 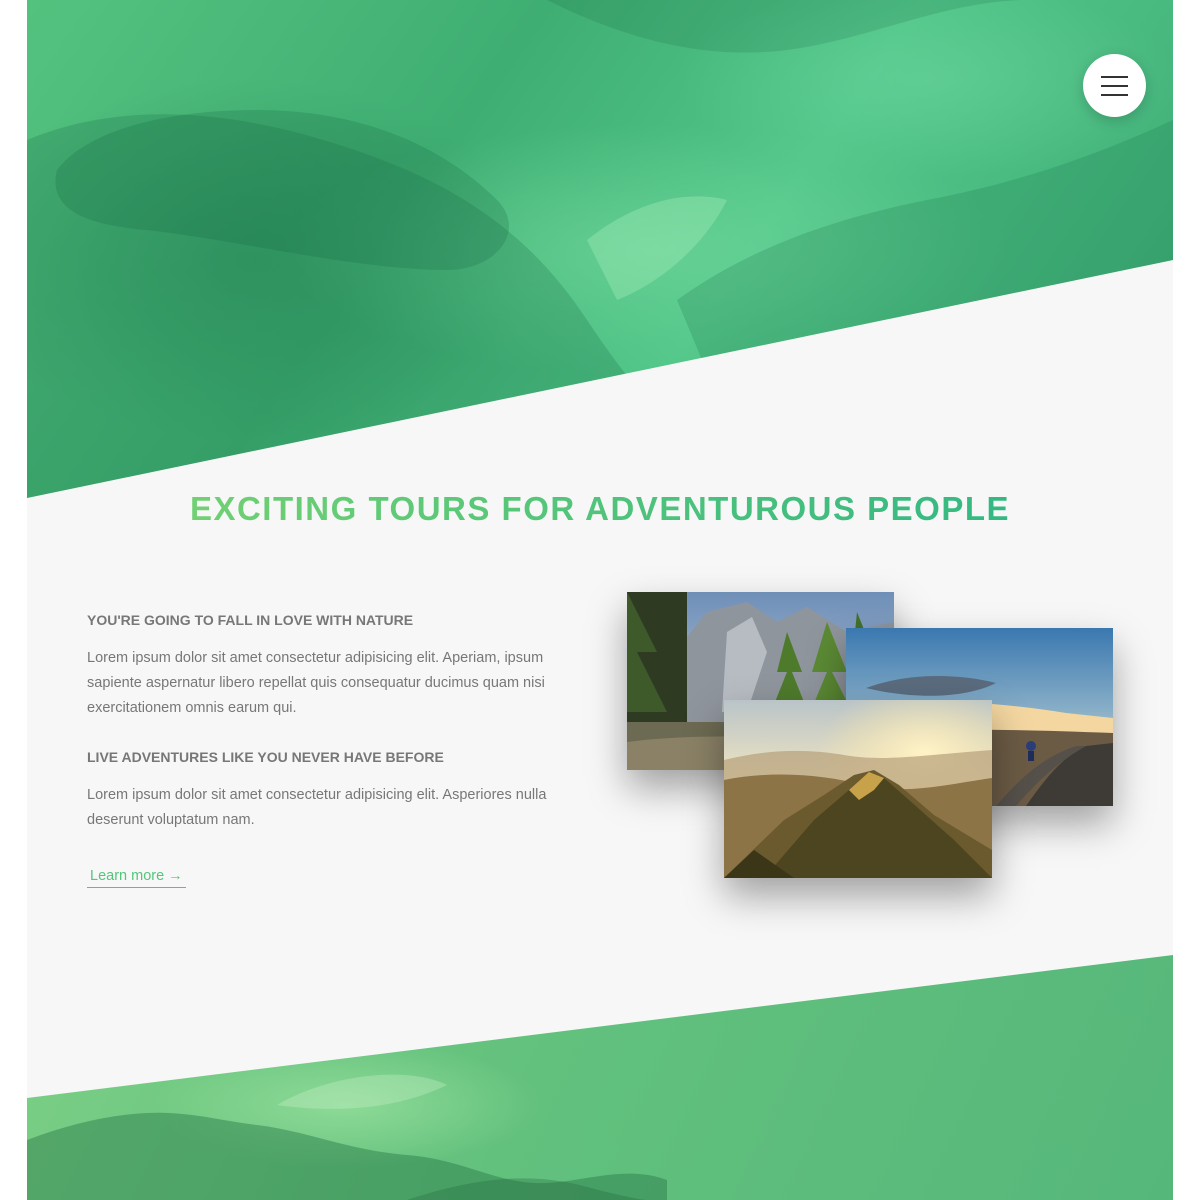 What do you see at coordinates (1114, 76) in the screenshot?
I see `hamburger-menu-icon` at bounding box center [1114, 76].